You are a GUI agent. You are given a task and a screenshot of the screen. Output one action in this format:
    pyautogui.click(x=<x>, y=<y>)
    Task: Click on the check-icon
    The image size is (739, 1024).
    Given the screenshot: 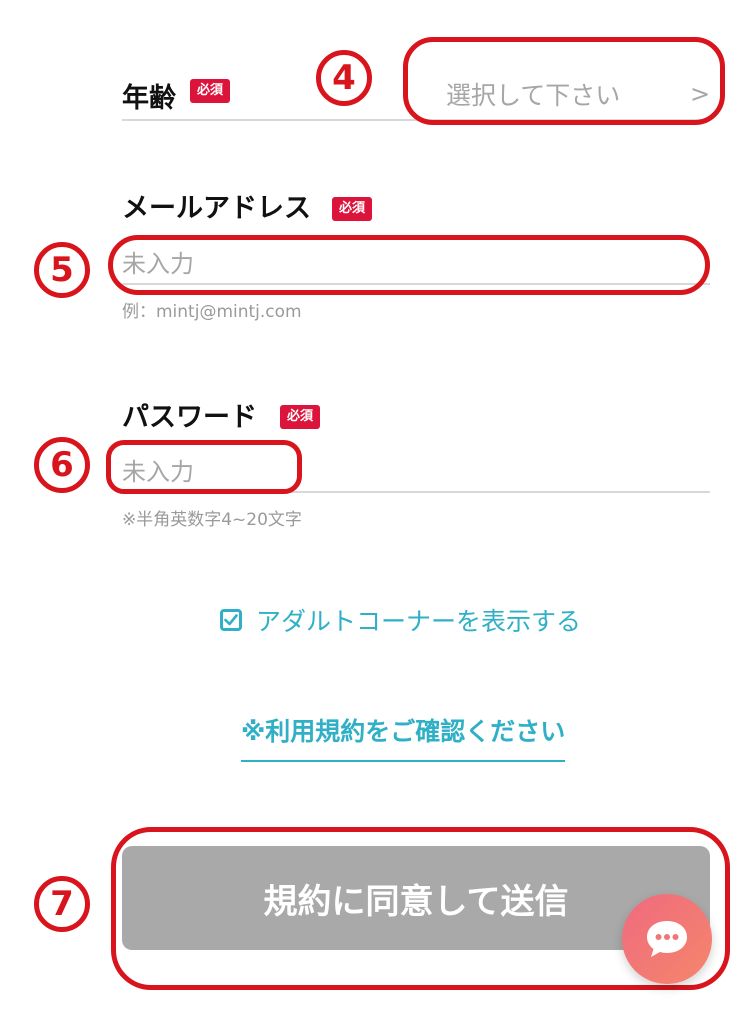 What is the action you would take?
    pyautogui.click(x=231, y=620)
    